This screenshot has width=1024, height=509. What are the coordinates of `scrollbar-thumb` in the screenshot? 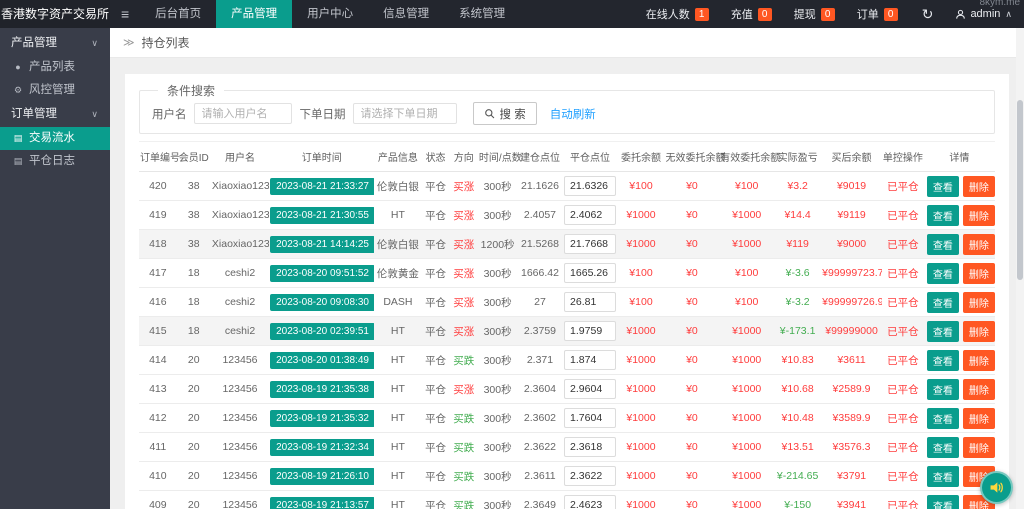 It's located at (1020, 190).